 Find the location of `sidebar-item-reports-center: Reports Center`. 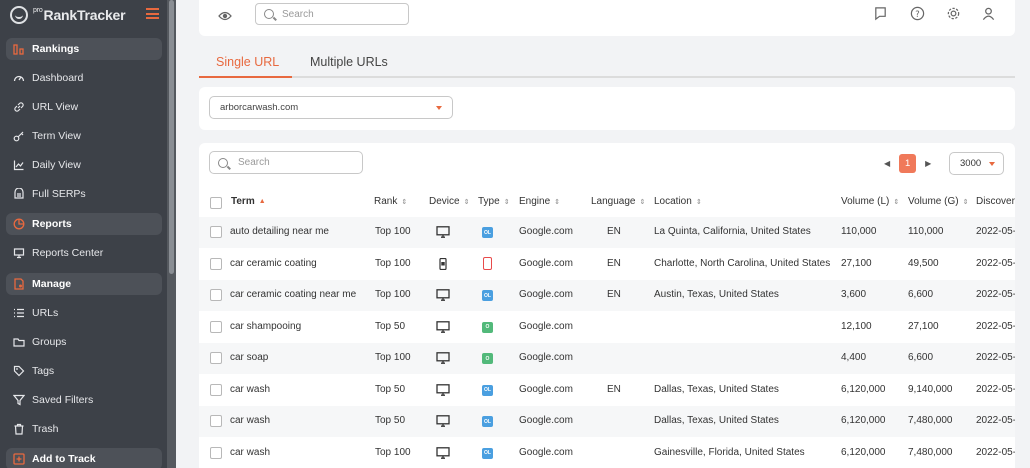

sidebar-item-reports-center: Reports Center is located at coordinates (84, 253).